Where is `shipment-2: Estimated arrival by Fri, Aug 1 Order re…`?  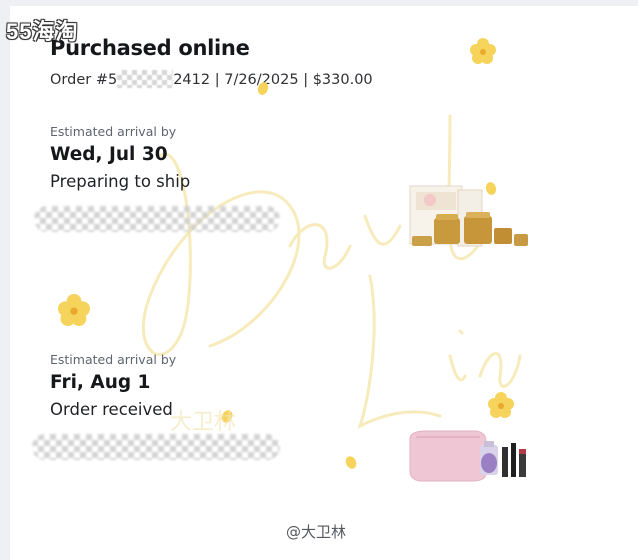
shipment-2: Estimated arrival by Fri, Aug 1 Order re… is located at coordinates (113, 385).